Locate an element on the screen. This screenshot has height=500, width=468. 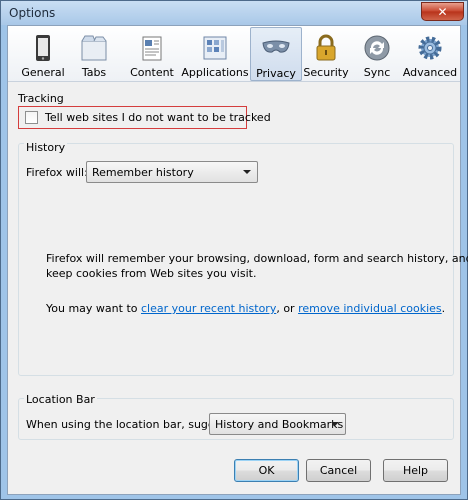
help-button-label: Help is located at coordinates (415, 470).